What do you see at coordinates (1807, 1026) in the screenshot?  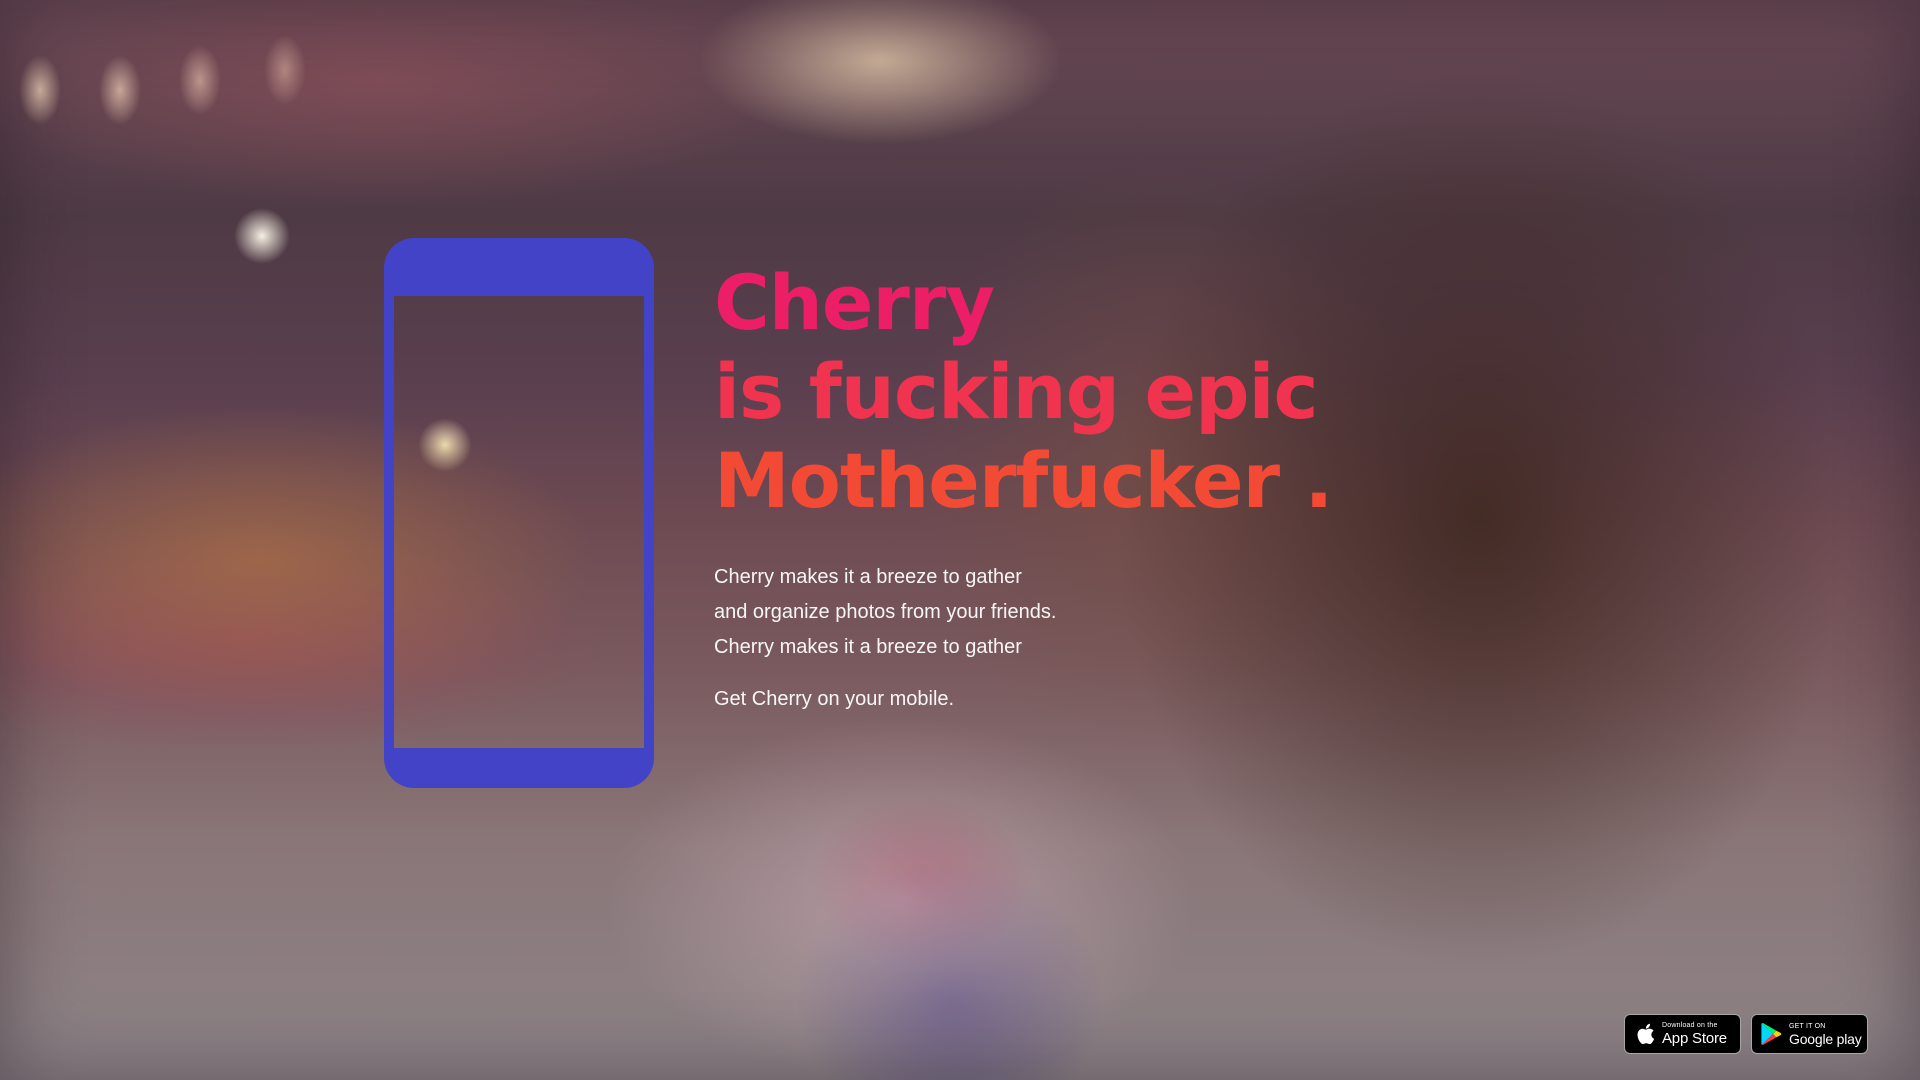 I see `google-play-small-label: GET IT ON` at bounding box center [1807, 1026].